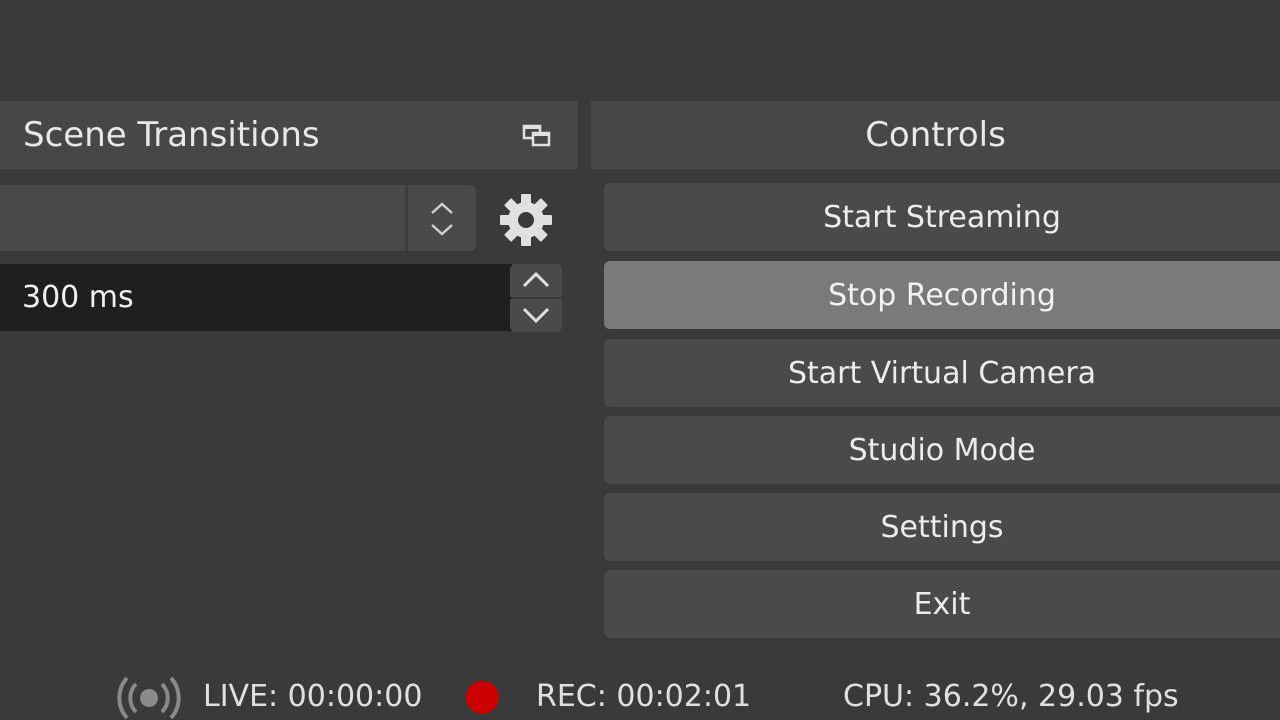  I want to click on updown-chevron-icon, so click(442, 219).